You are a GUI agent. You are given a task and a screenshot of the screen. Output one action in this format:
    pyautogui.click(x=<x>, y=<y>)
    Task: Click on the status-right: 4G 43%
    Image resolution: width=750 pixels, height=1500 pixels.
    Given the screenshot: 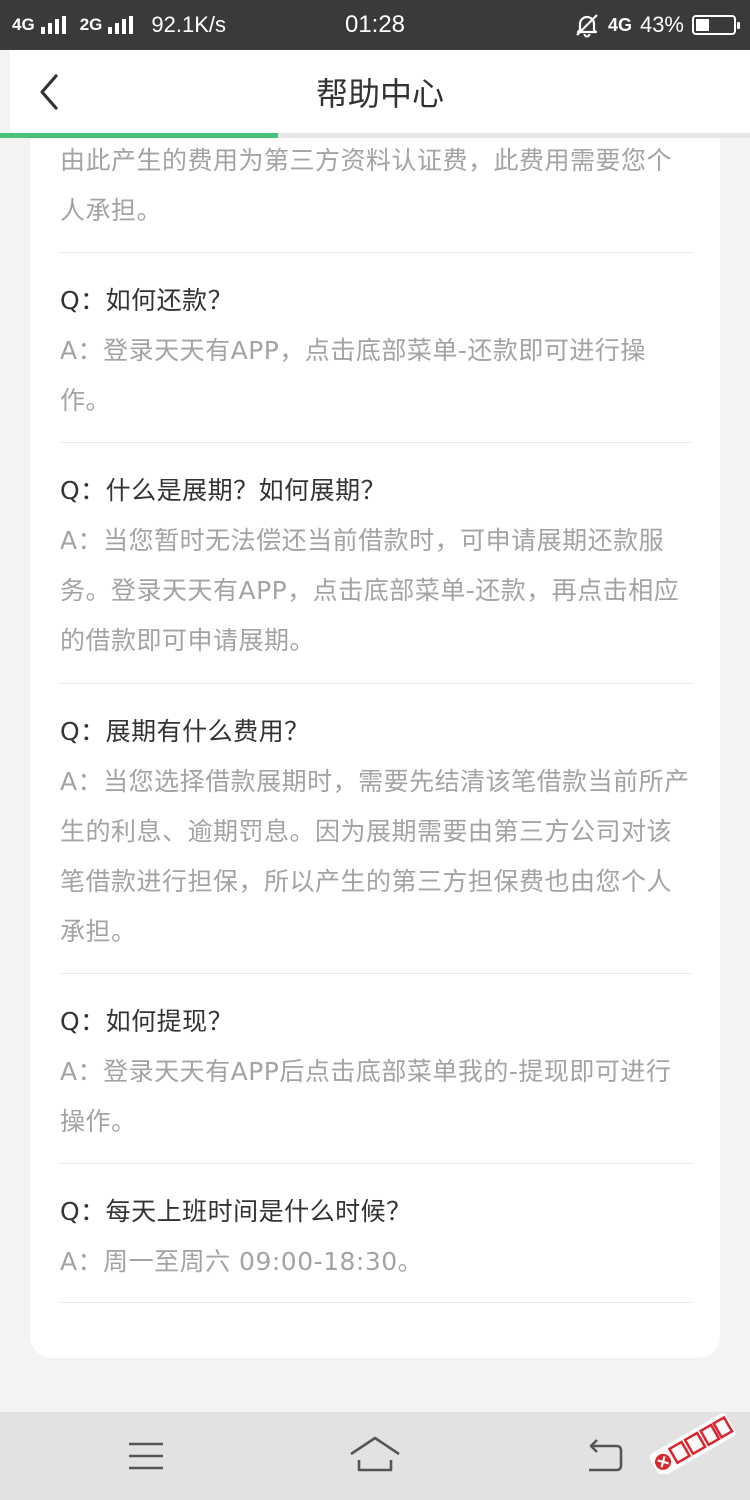 What is the action you would take?
    pyautogui.click(x=657, y=25)
    